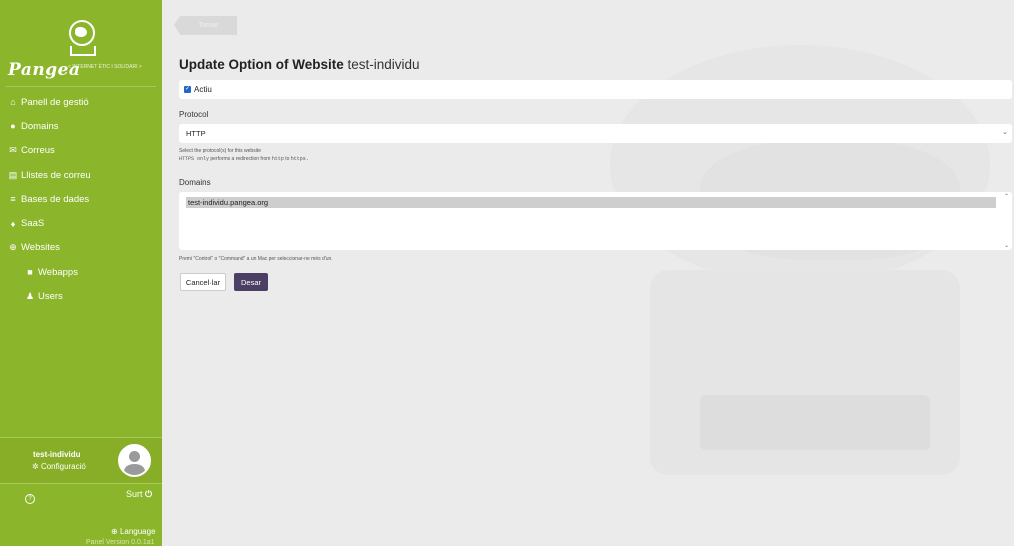 The height and width of the screenshot is (546, 1014). What do you see at coordinates (40, 126) in the screenshot?
I see `sidebar-item-label: Domains` at bounding box center [40, 126].